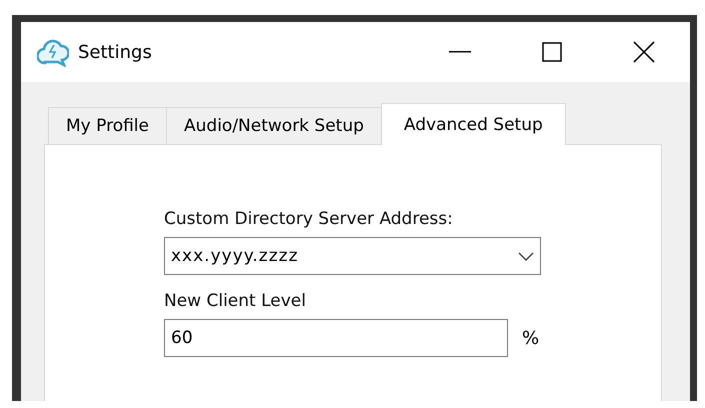 This screenshot has height=408, width=705. I want to click on tab: Advanced Setup, so click(473, 124).